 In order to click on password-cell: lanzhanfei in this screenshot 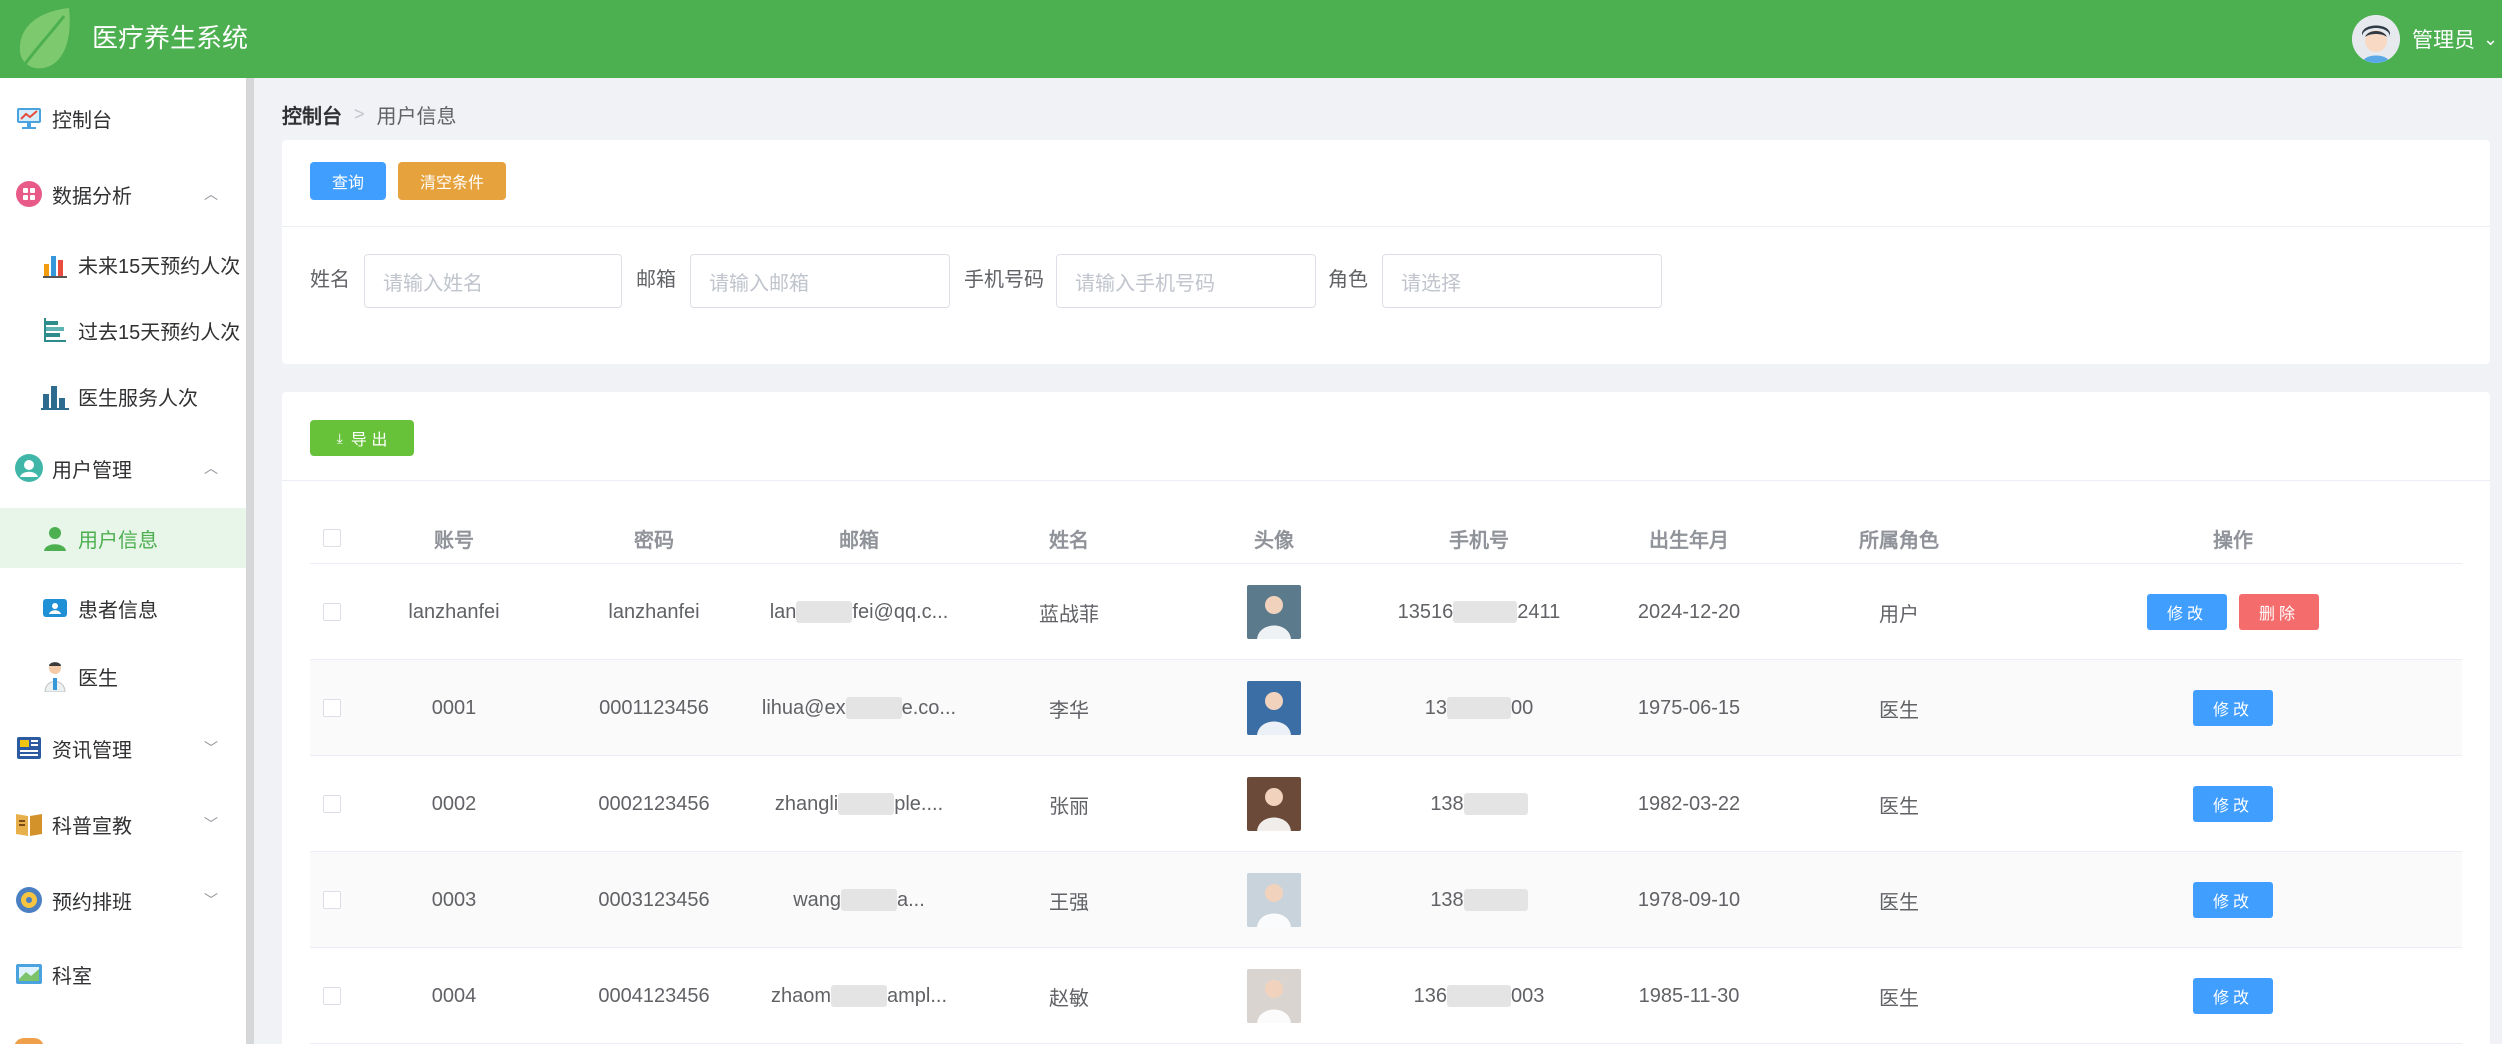, I will do `click(654, 612)`.